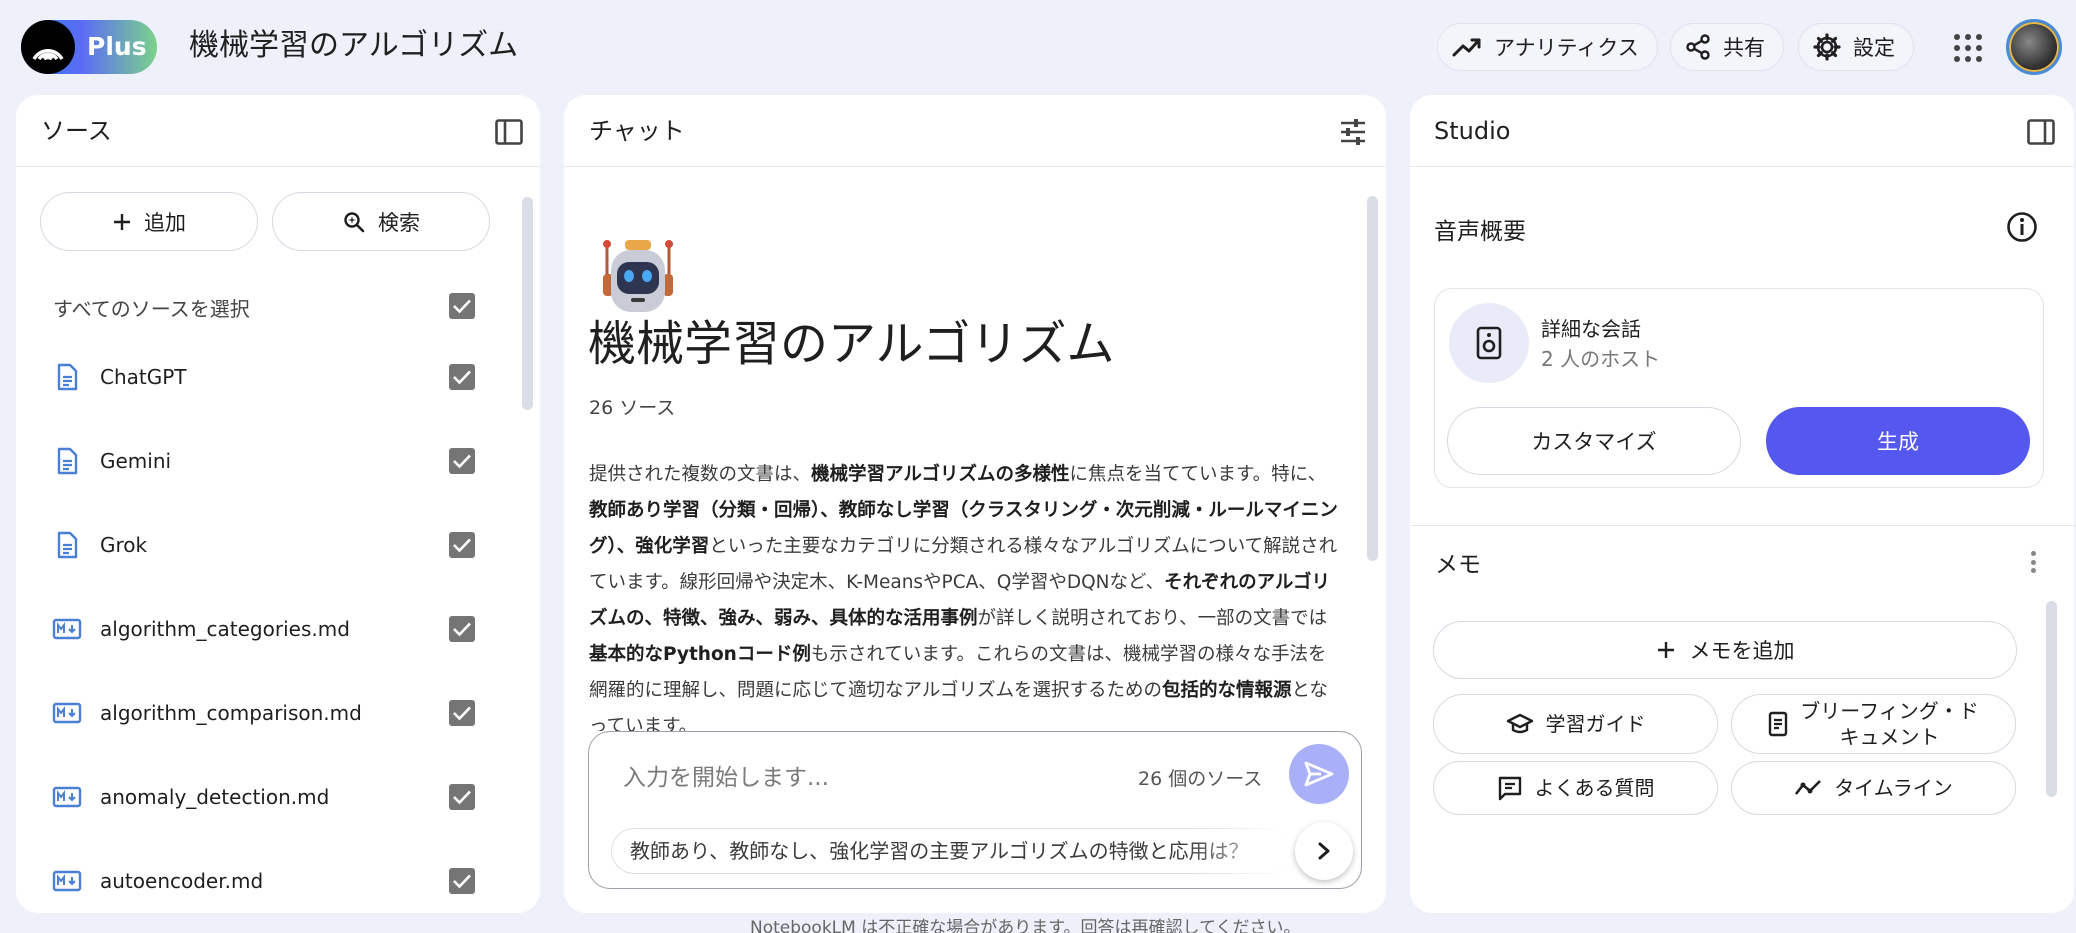 The width and height of the screenshot is (2076, 933). Describe the element at coordinates (638, 278) in the screenshot. I see `robot-emoji-icon` at that location.